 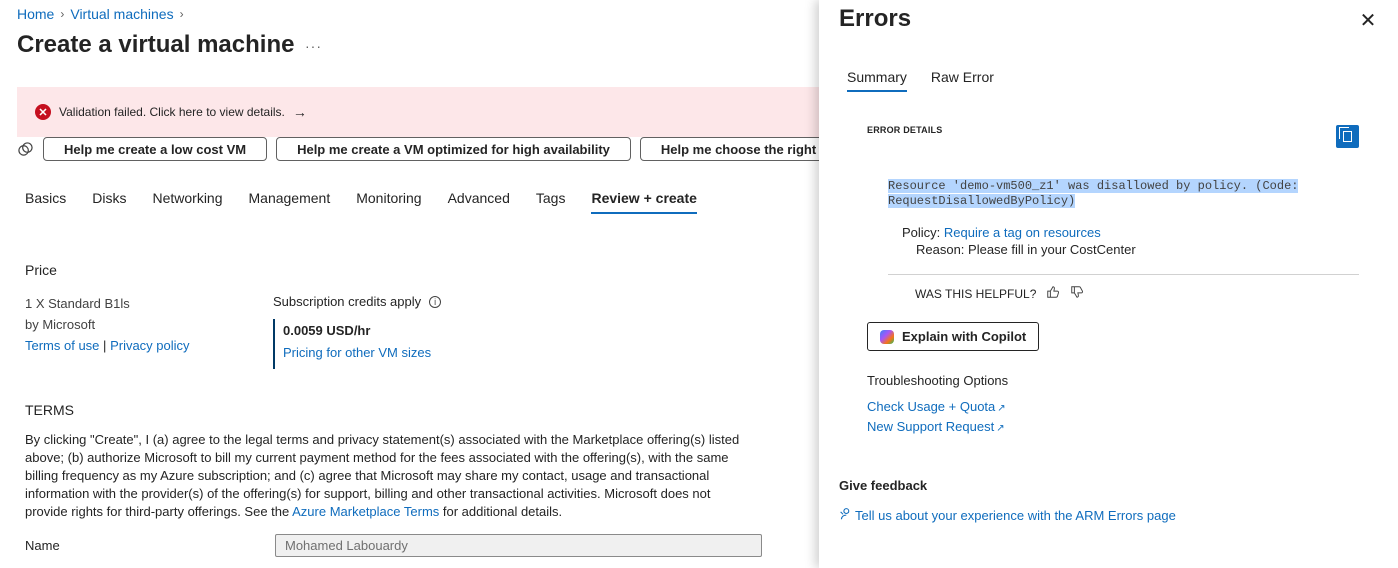 I want to click on policy-link: Require a tag on resources, so click(x=1022, y=232).